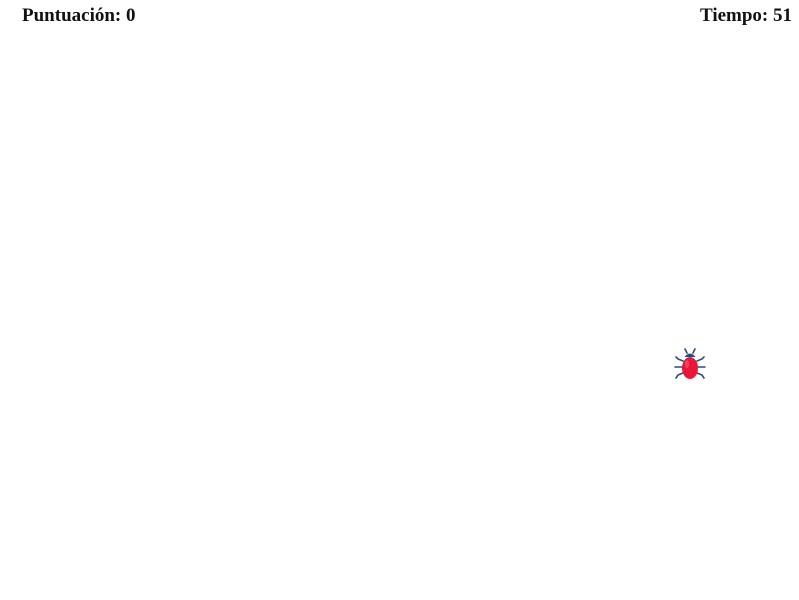 The image size is (799, 600). Describe the element at coordinates (734, 15) in the screenshot. I see `time-label: Tiempo:` at that location.